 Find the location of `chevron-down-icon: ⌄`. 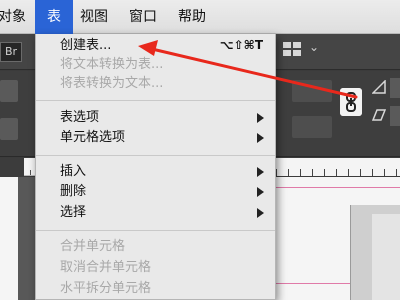

chevron-down-icon: ⌄ is located at coordinates (314, 47).